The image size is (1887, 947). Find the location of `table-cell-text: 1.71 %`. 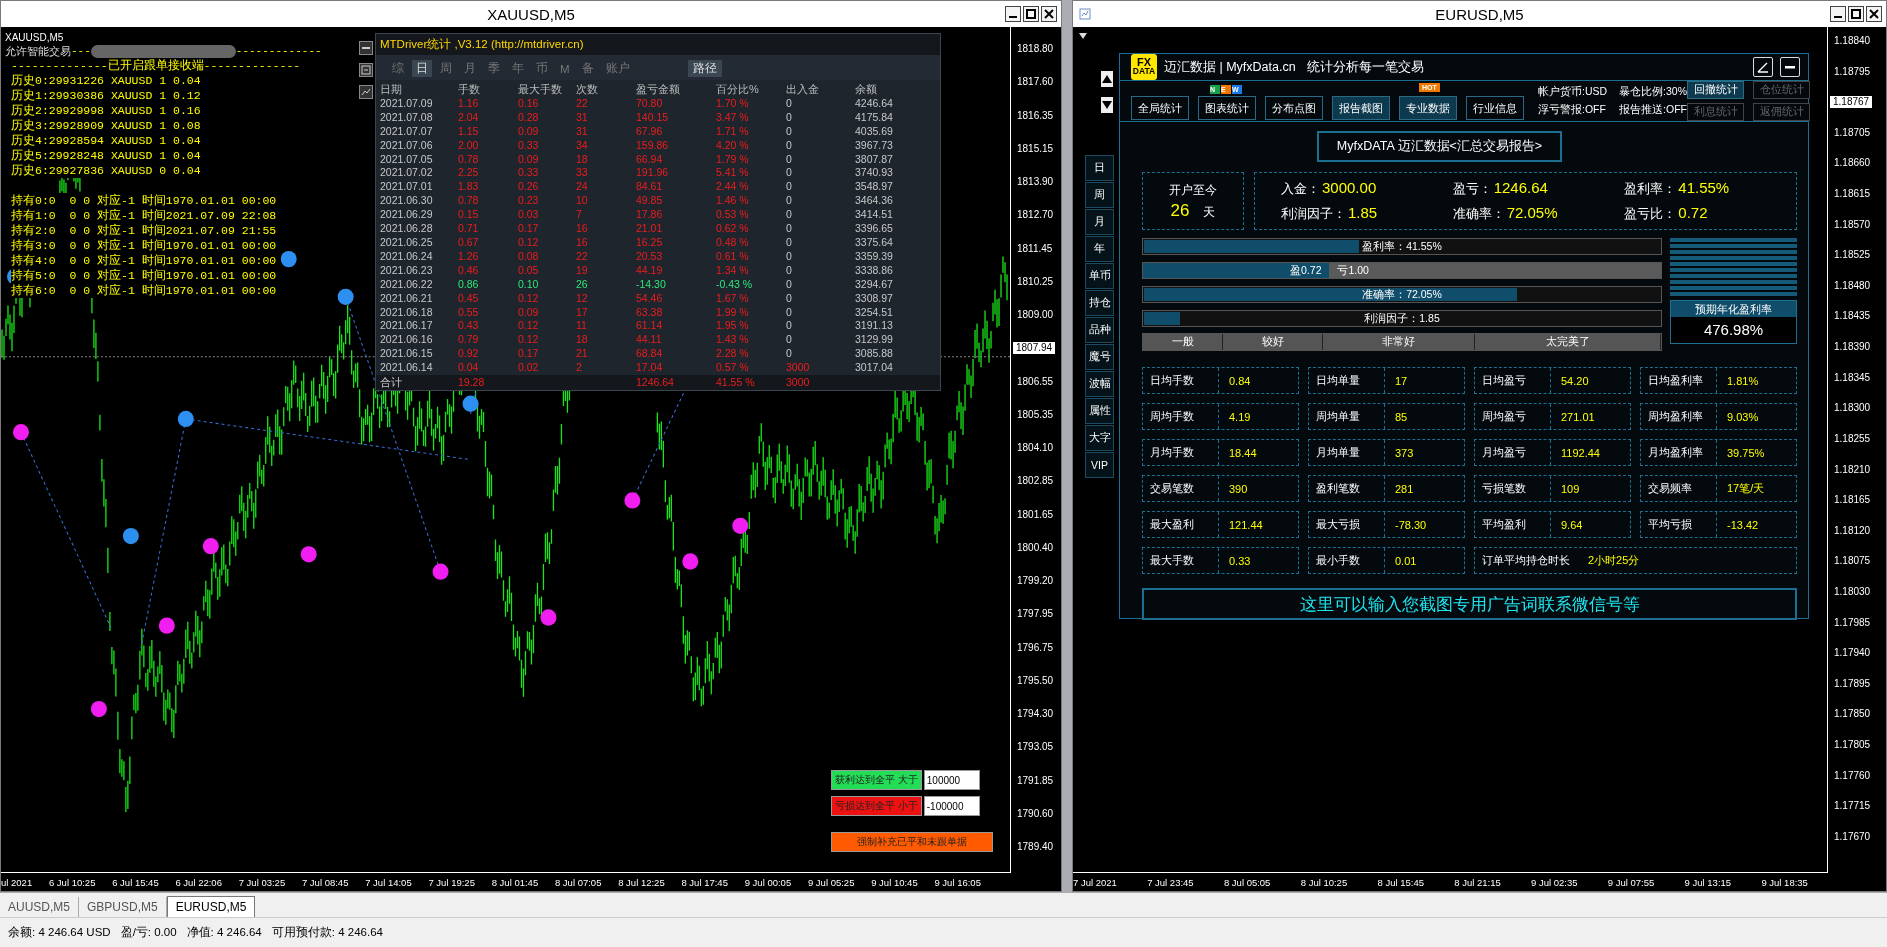

table-cell-text: 1.71 % is located at coordinates (733, 131).